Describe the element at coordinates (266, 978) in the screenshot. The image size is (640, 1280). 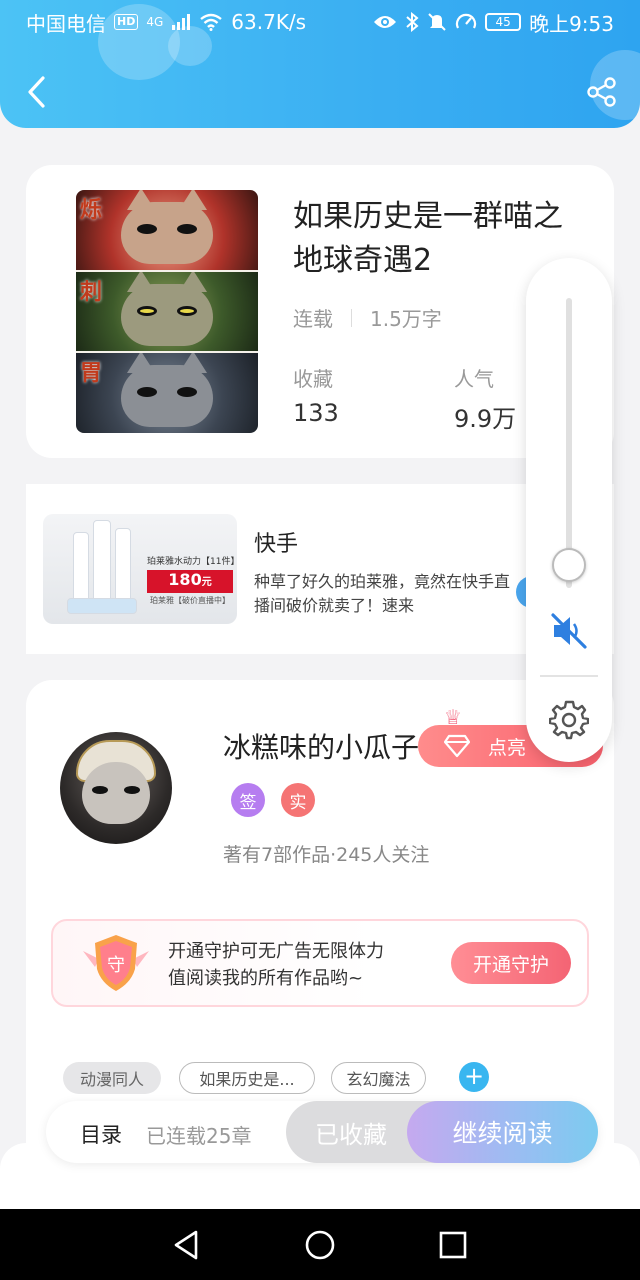
I see `guard-text-line: 值阅读我的所有作品哟~` at that location.